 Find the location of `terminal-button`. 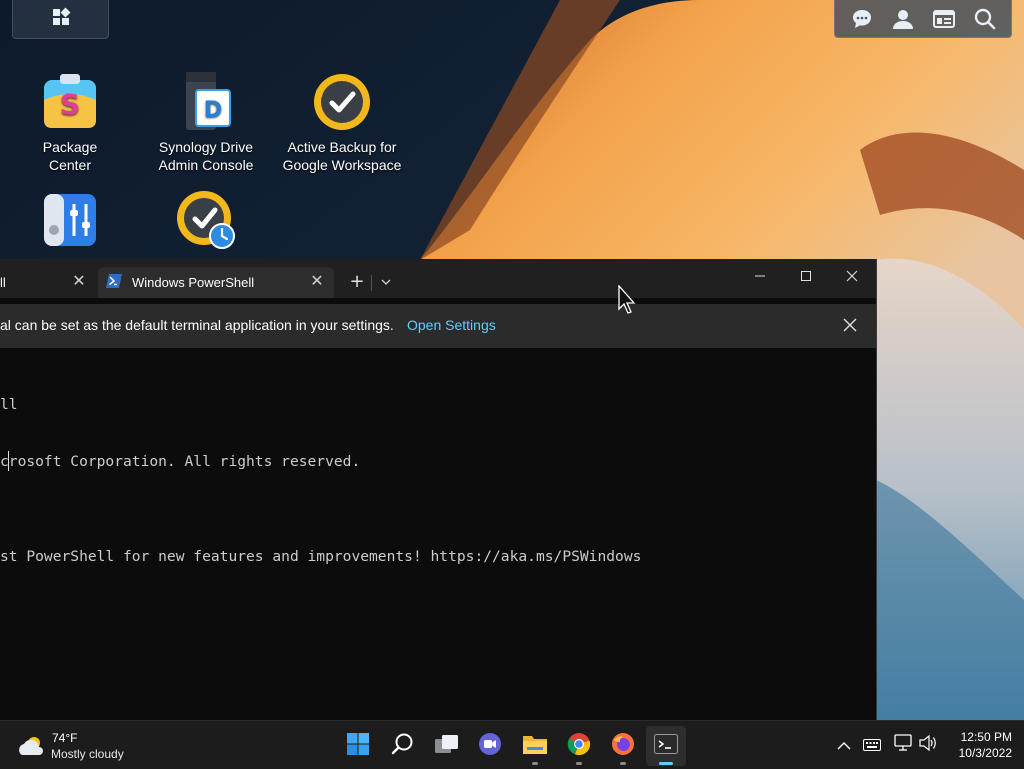

terminal-button is located at coordinates (666, 746).